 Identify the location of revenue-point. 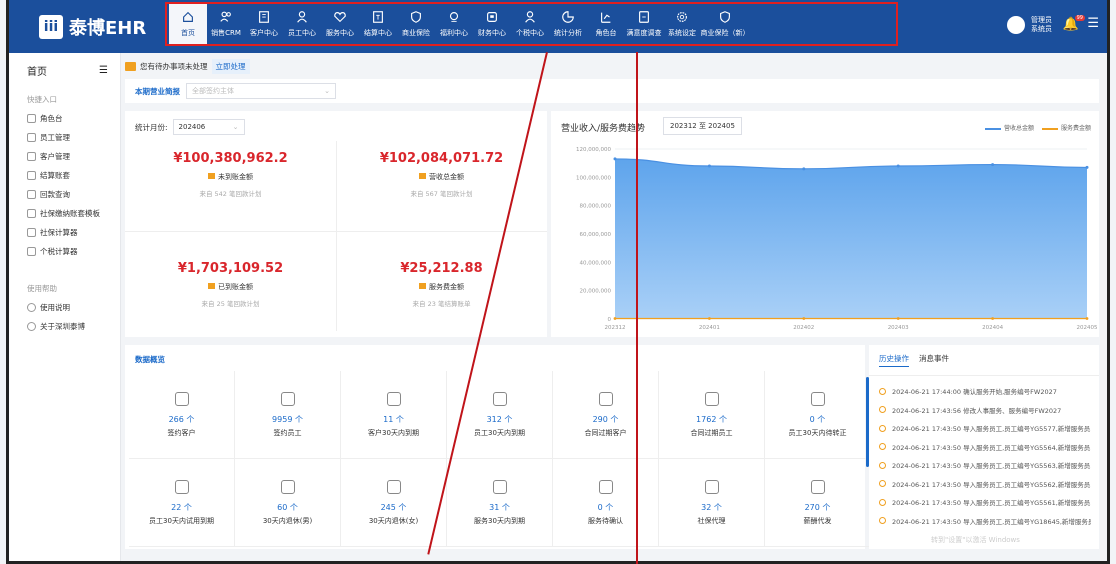
(1087, 167).